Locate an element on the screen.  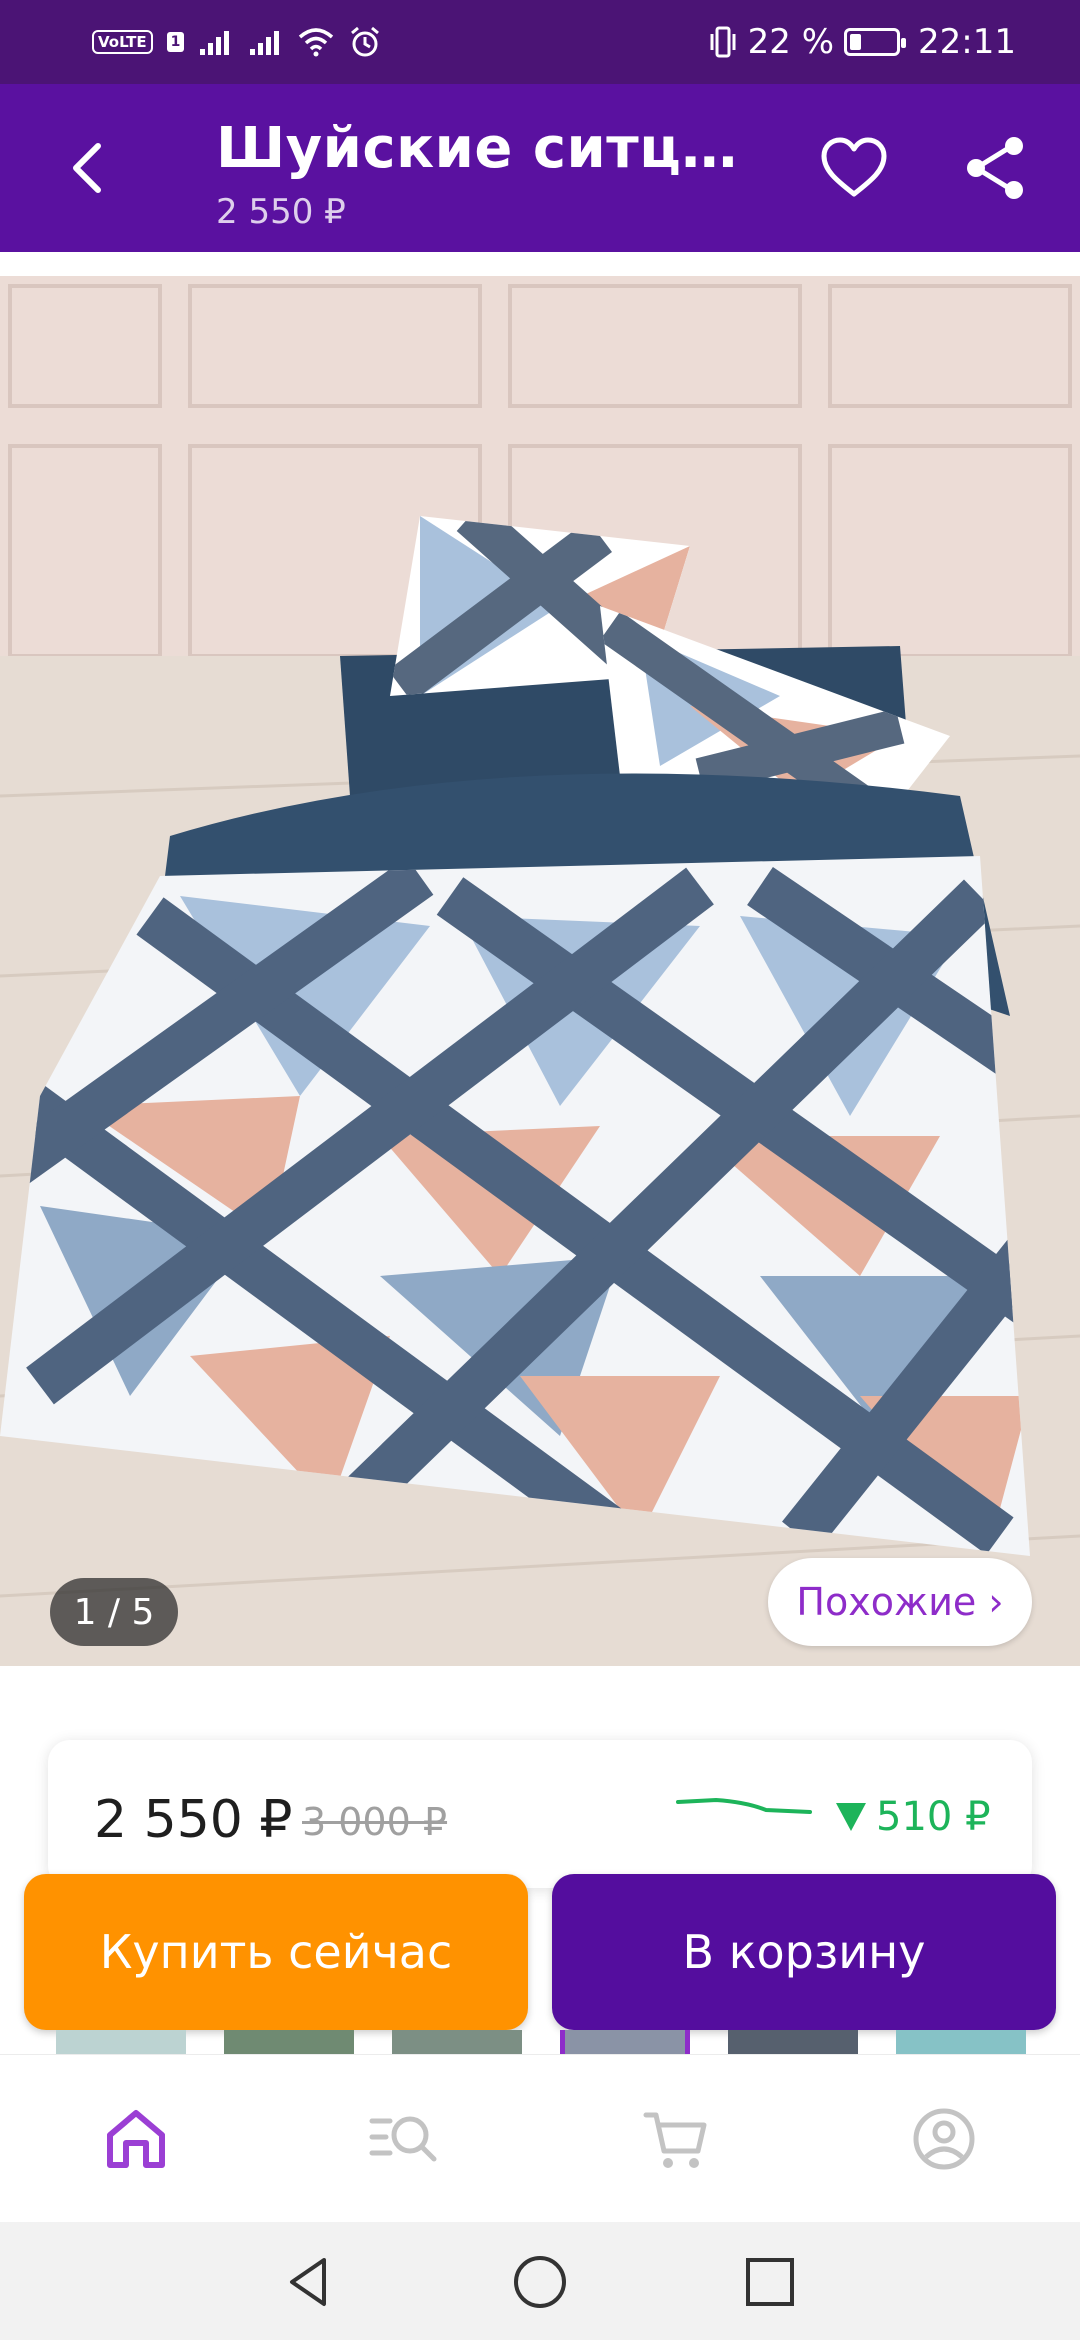
heart-icon is located at coordinates (854, 168).